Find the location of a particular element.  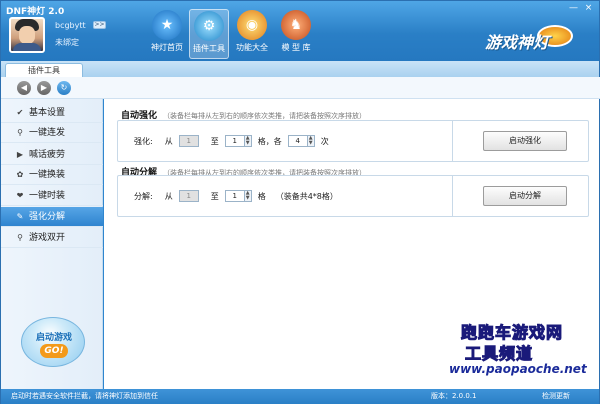

strengthen-each-label: 格，各 is located at coordinates (269, 141).